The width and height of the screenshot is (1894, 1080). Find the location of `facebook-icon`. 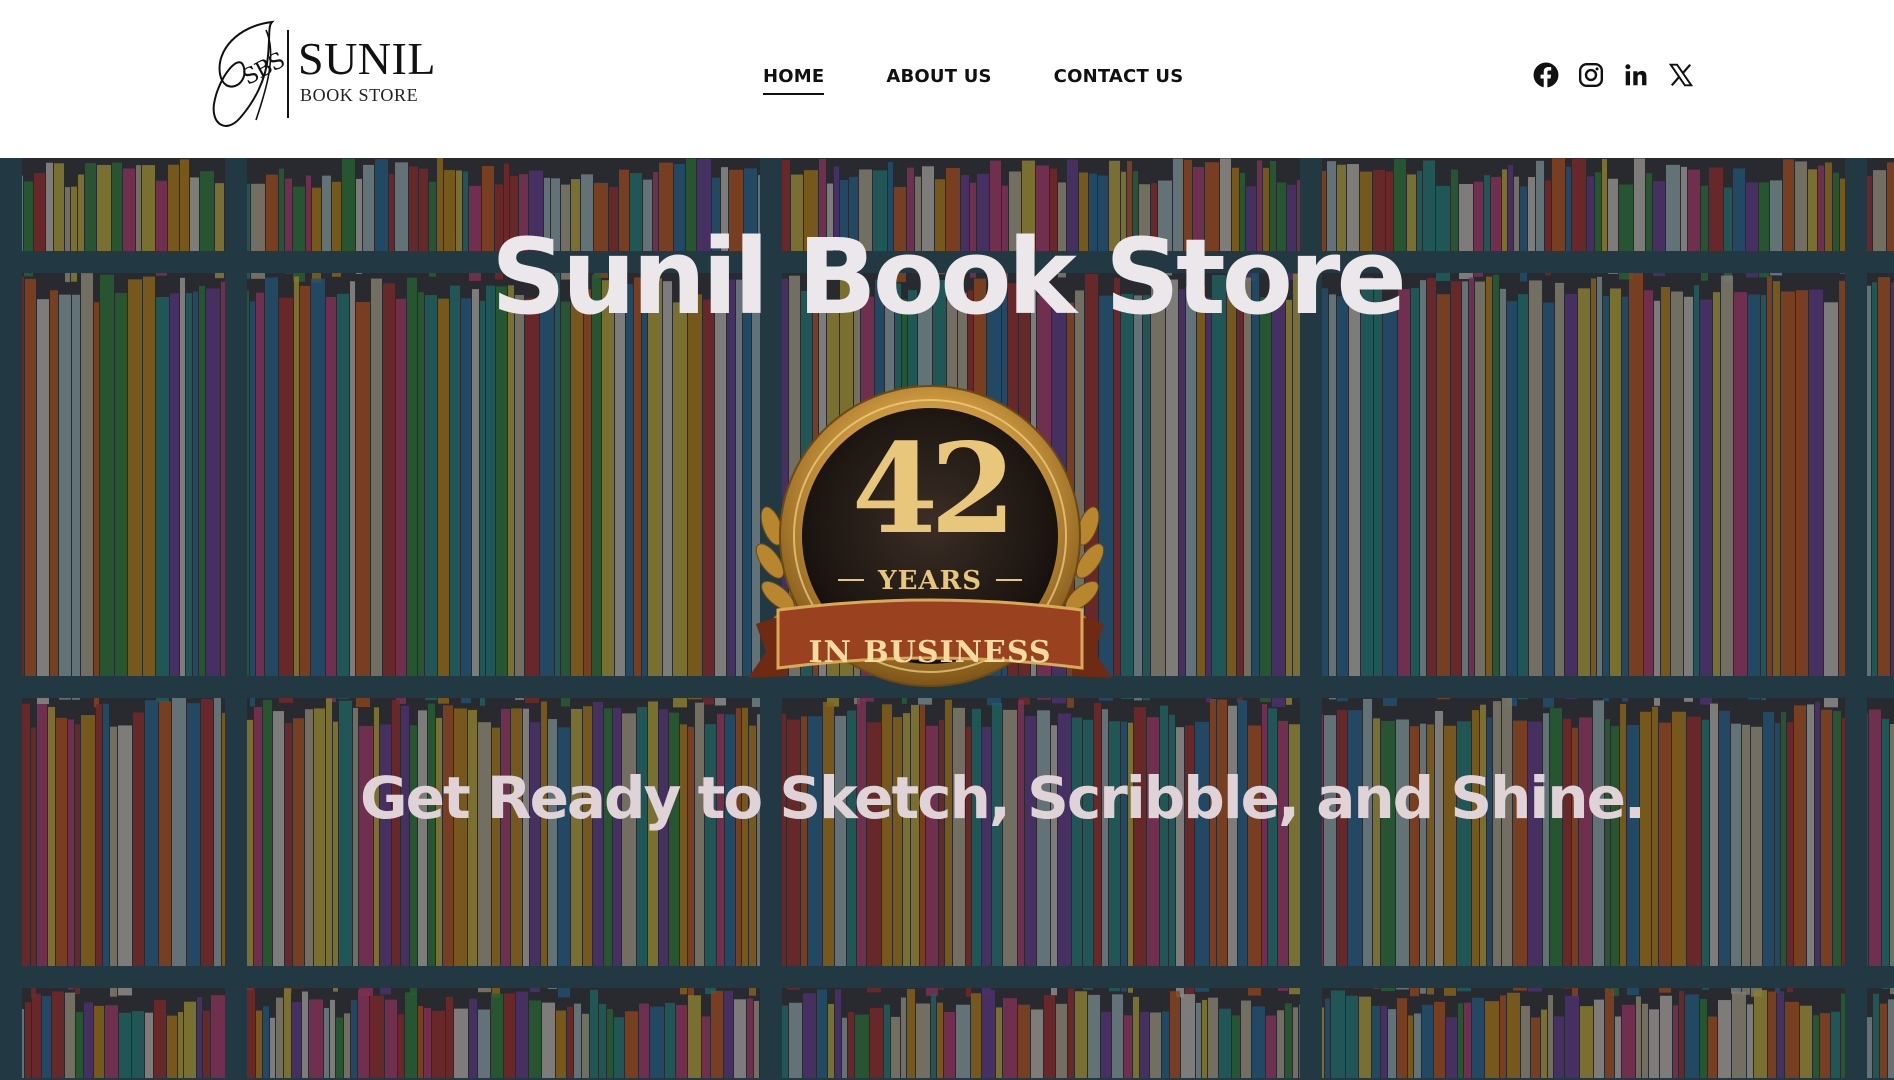

facebook-icon is located at coordinates (1546, 75).